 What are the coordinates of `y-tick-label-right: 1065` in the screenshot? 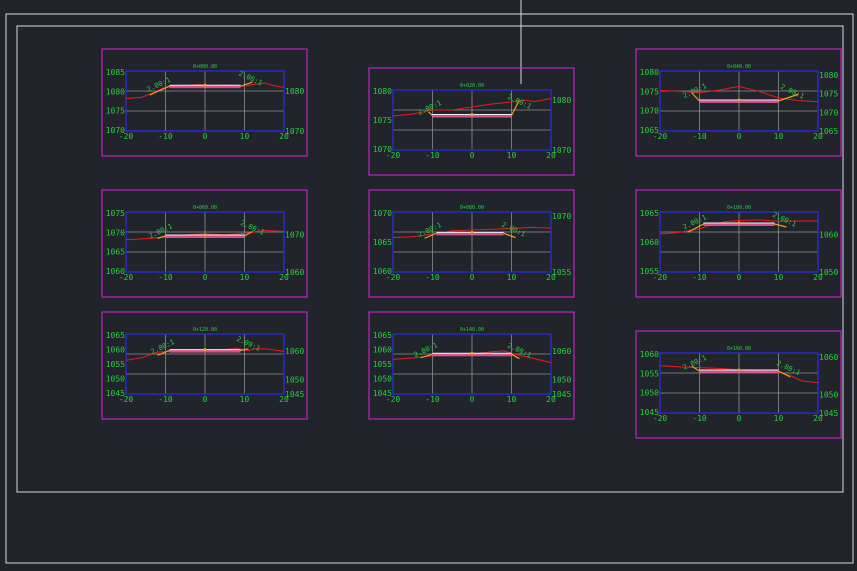 It's located at (828, 131).